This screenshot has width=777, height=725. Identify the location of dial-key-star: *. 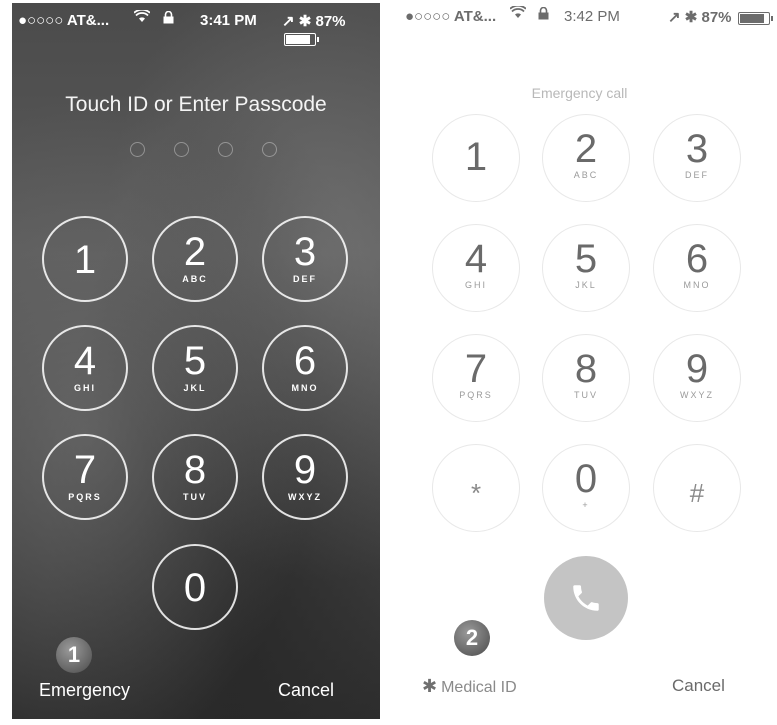
(476, 488).